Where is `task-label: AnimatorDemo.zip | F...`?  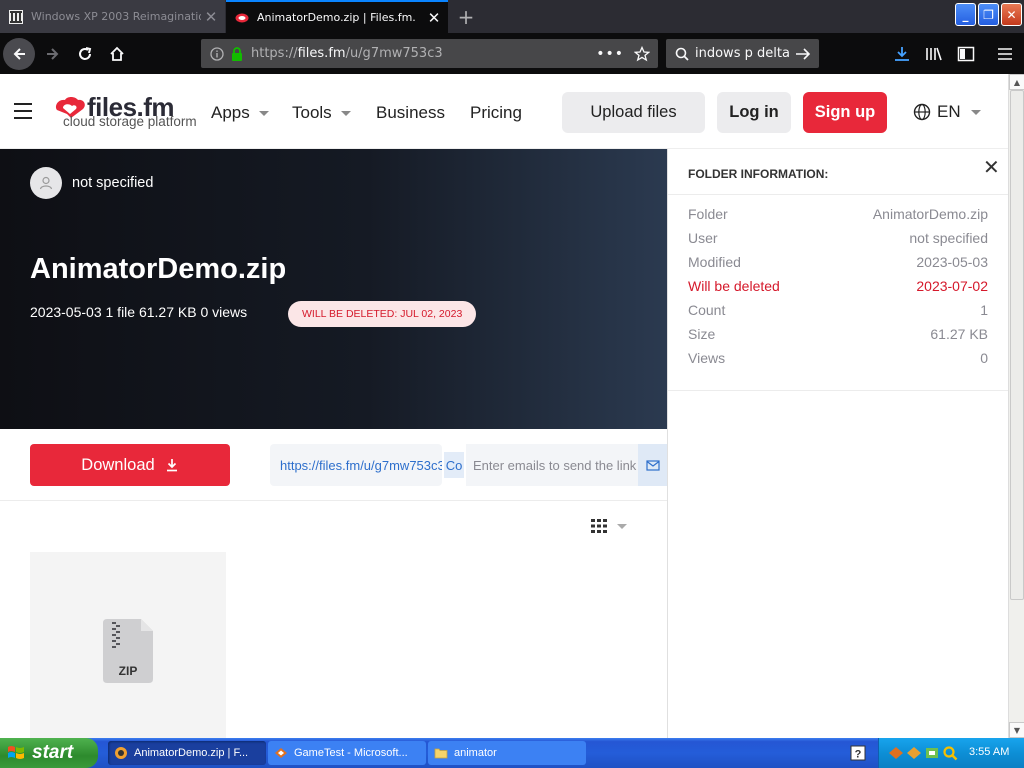 task-label: AnimatorDemo.zip | F... is located at coordinates (191, 753).